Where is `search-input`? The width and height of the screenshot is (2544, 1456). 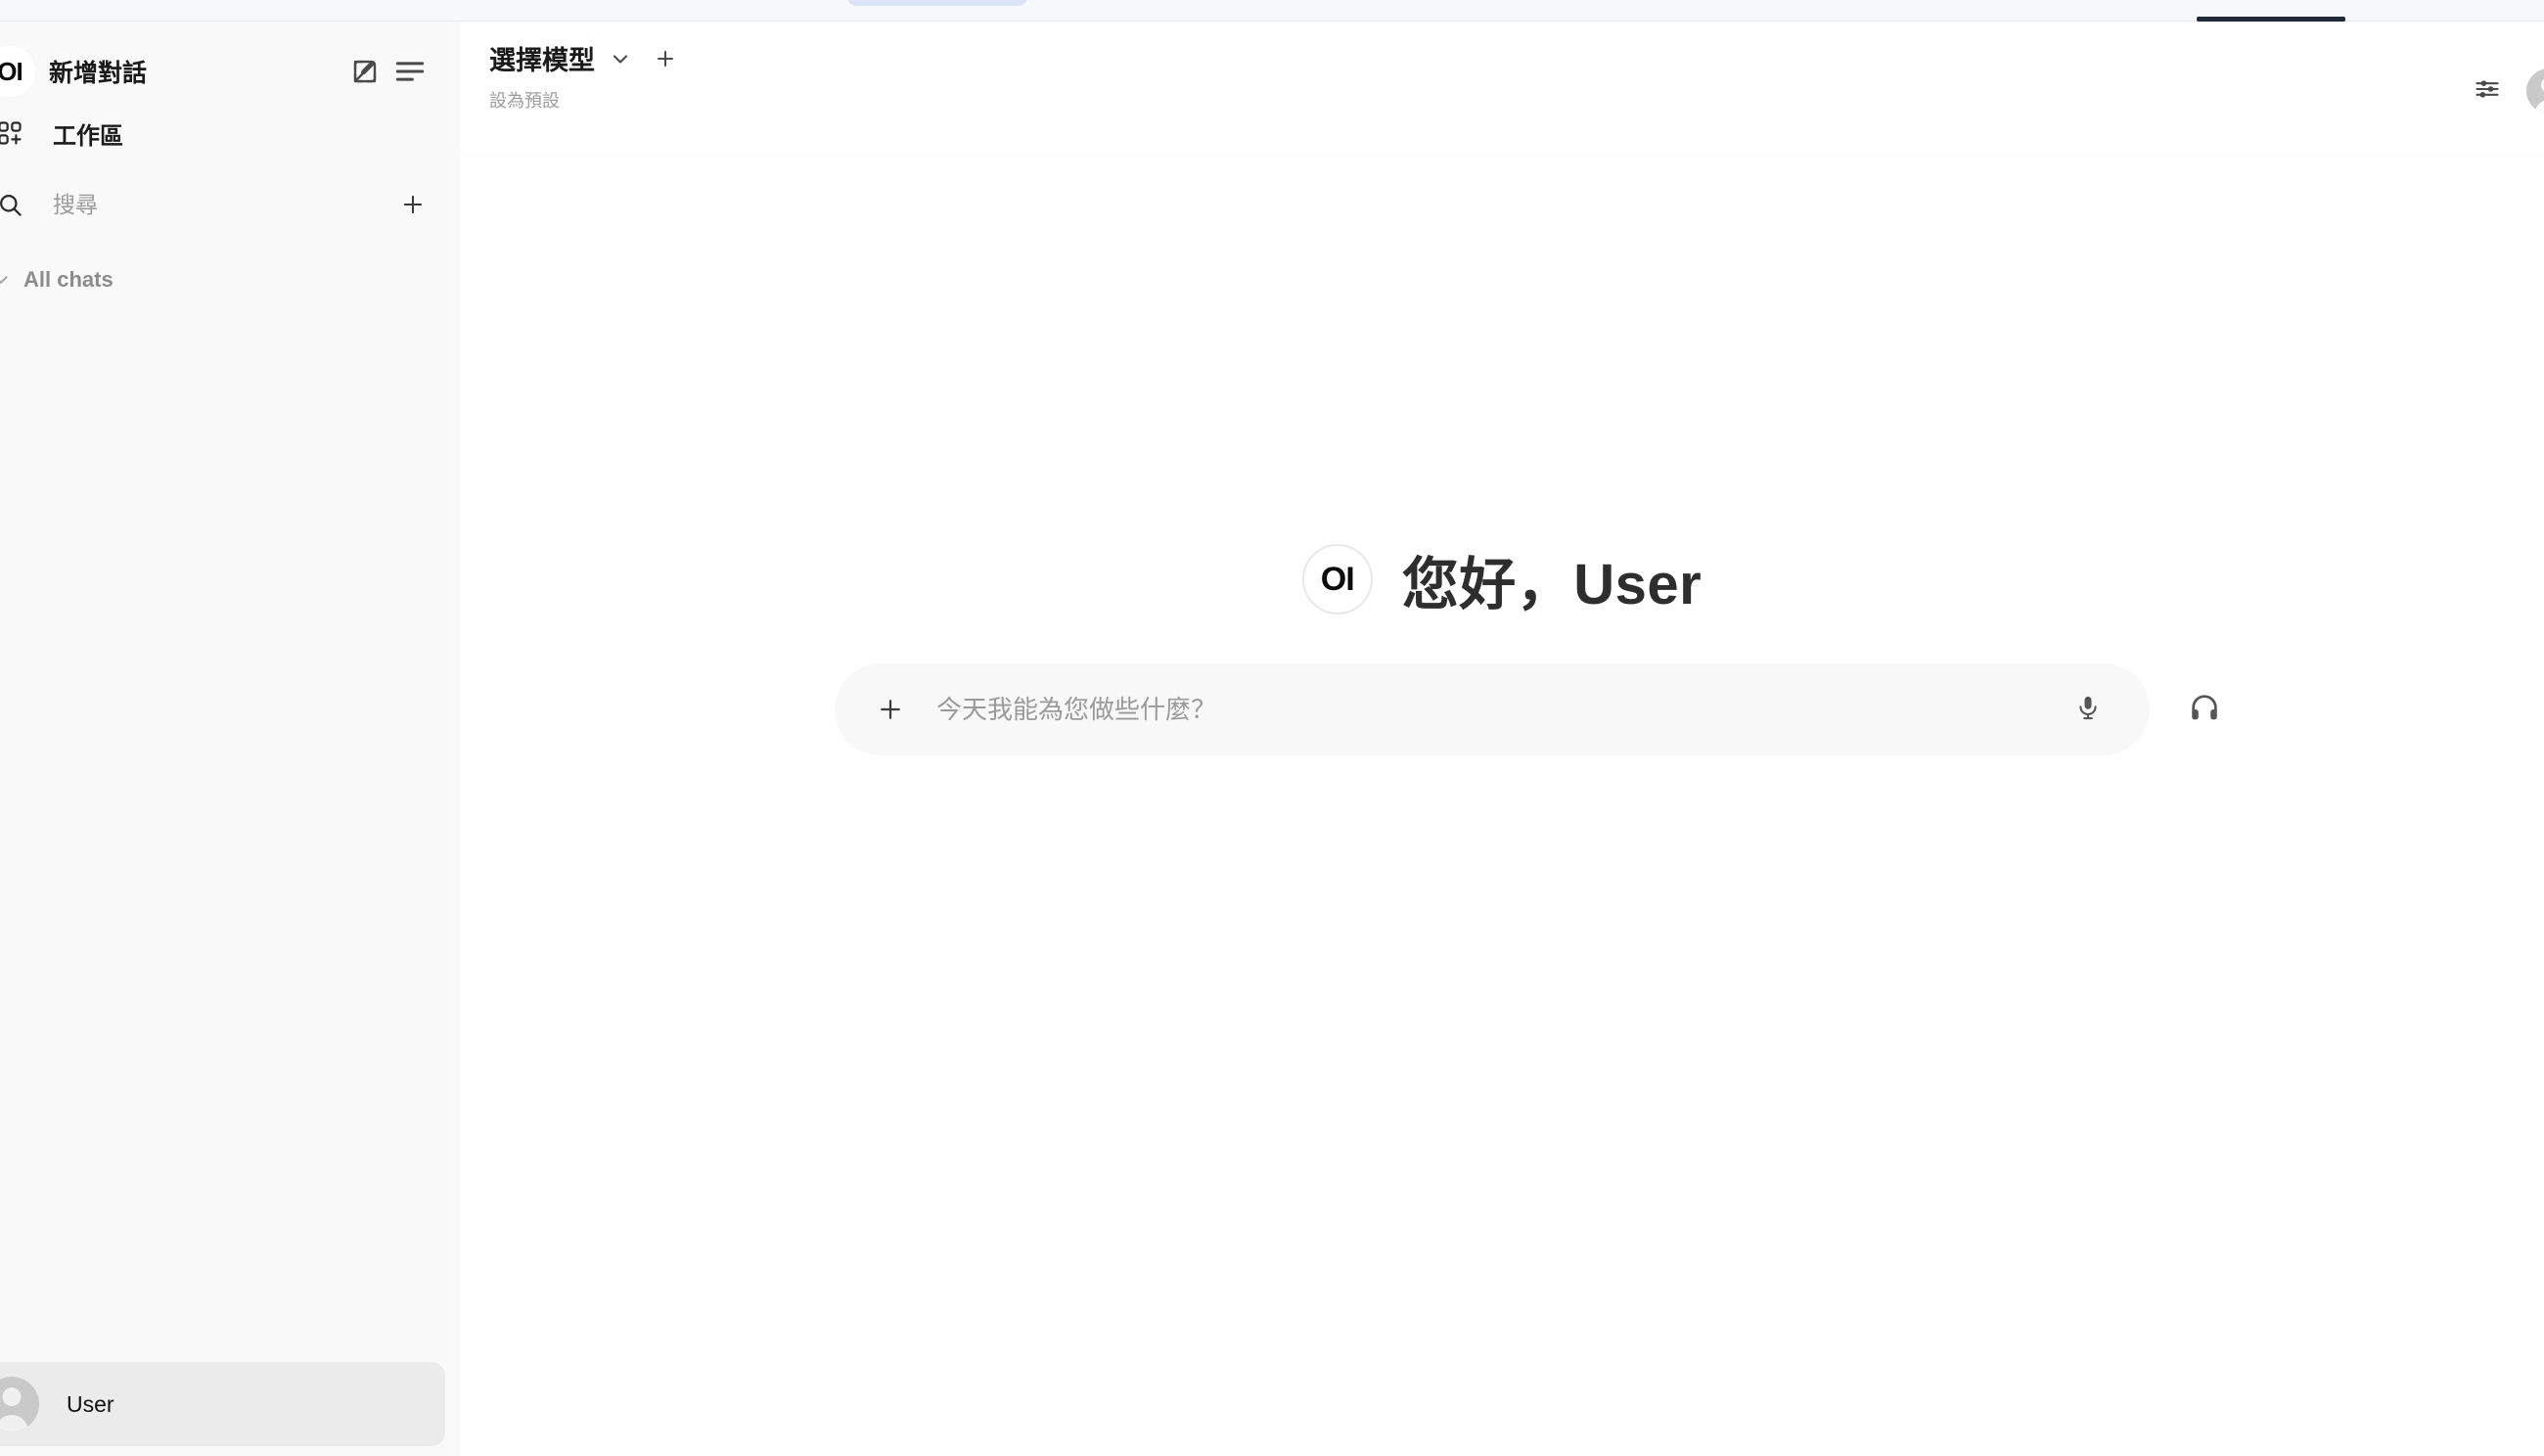 search-input is located at coordinates (223, 204).